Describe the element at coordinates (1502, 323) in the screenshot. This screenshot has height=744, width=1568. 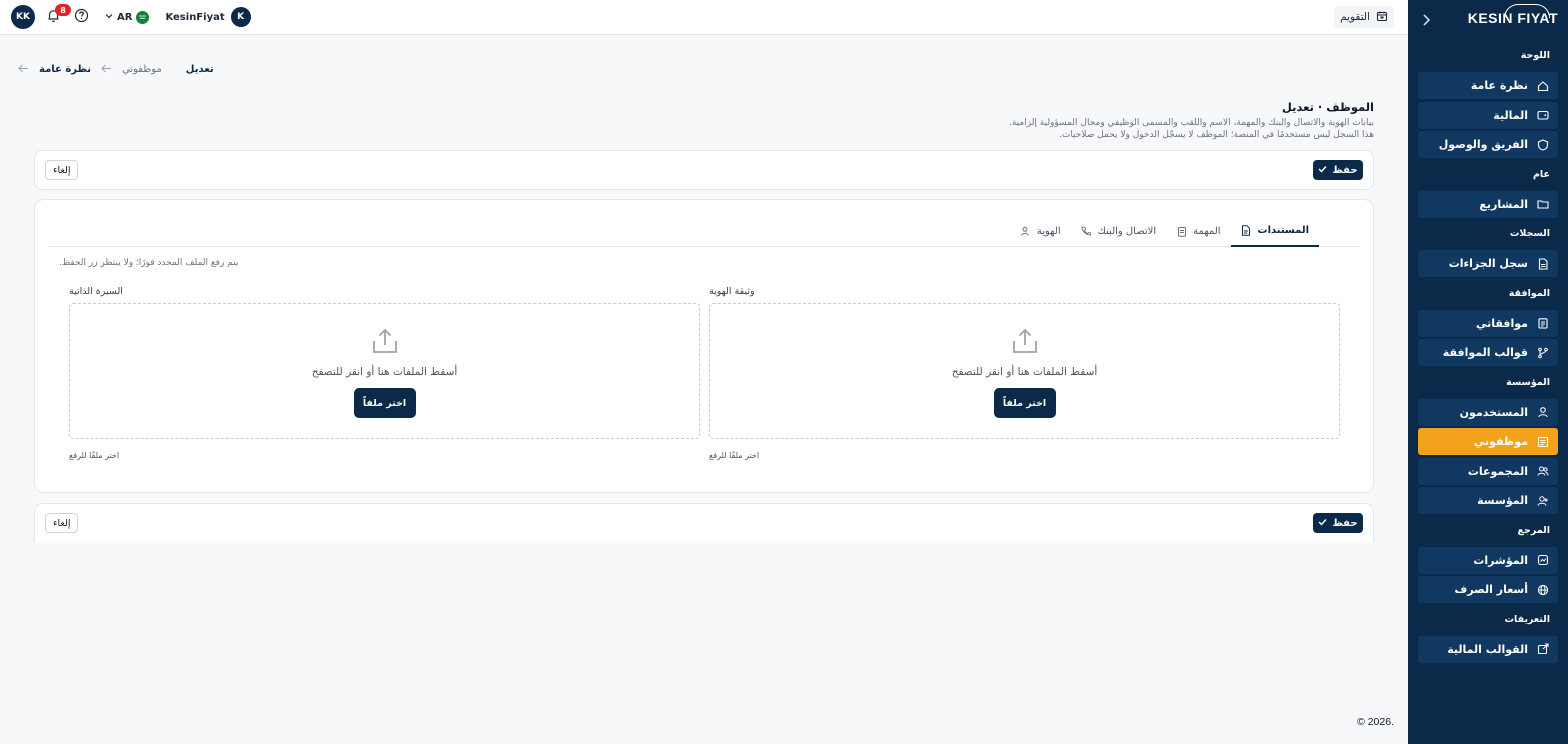
I see `sidebar-item-label: موافقاتي` at that location.